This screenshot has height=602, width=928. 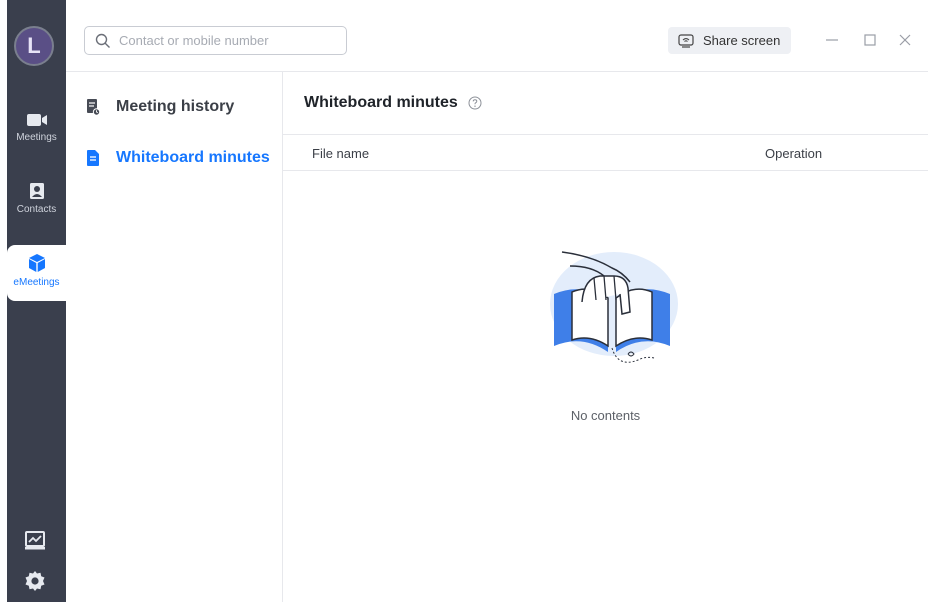 What do you see at coordinates (36, 137) in the screenshot?
I see `rail-item-label: Meetings` at bounding box center [36, 137].